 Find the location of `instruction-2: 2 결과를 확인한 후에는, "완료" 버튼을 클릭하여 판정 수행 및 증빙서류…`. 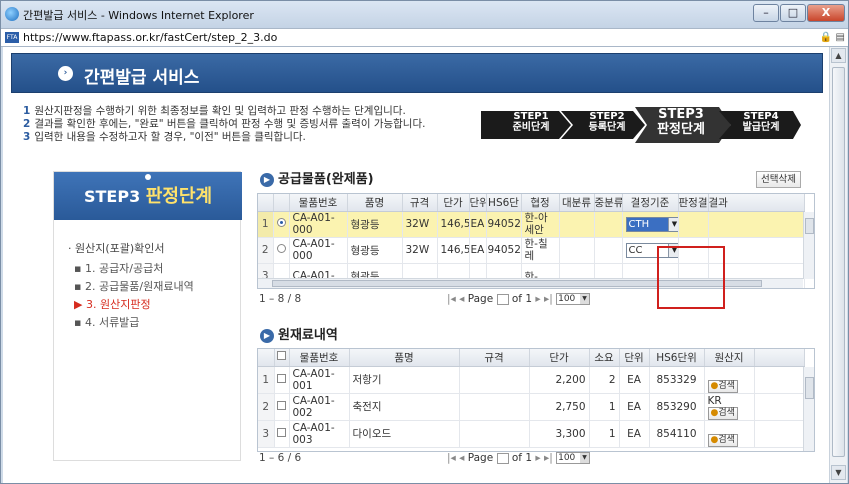

instruction-2: 2 결과를 확인한 후에는, "완료" 버튼을 클릭하여 판정 수행 및 증빙서류… is located at coordinates (224, 124).